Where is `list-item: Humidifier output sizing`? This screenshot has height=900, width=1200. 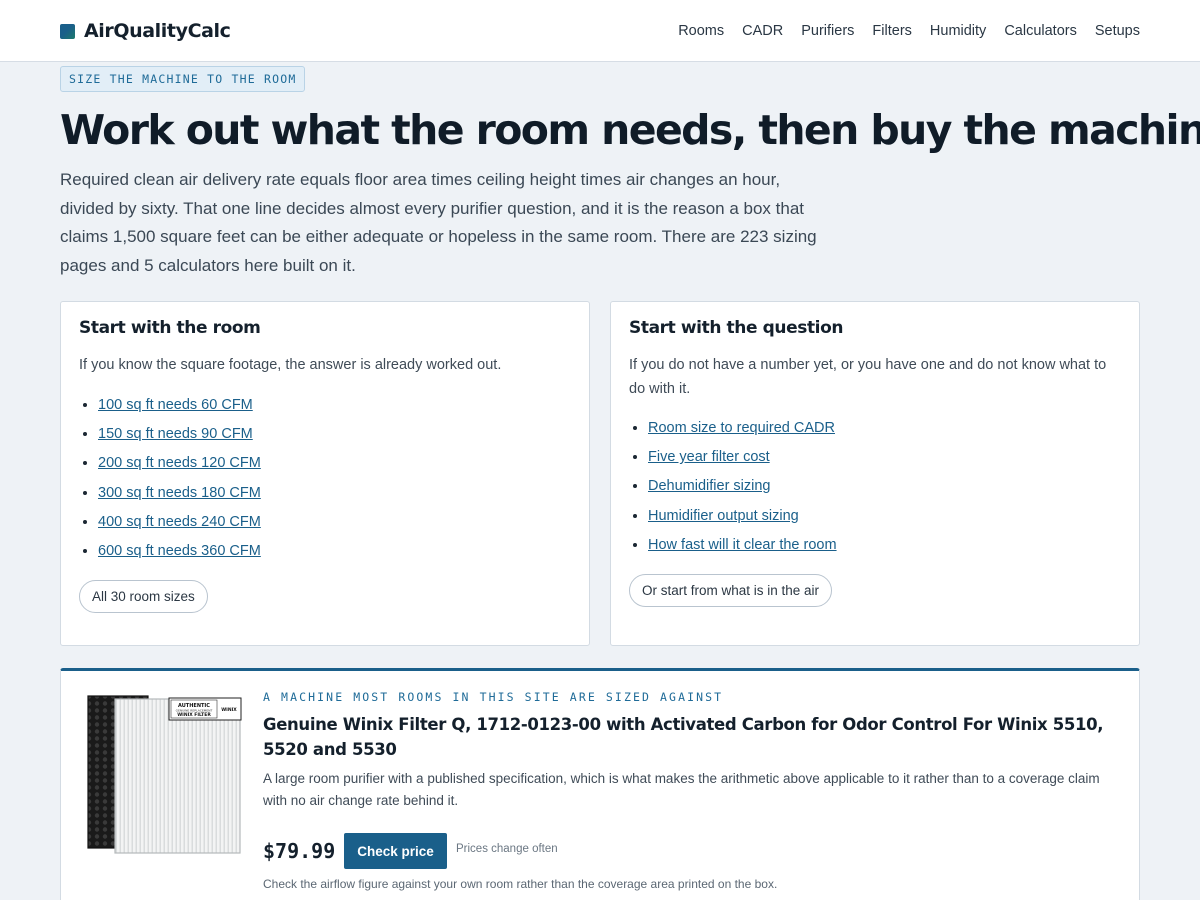
list-item: Humidifier output sizing is located at coordinates (742, 520).